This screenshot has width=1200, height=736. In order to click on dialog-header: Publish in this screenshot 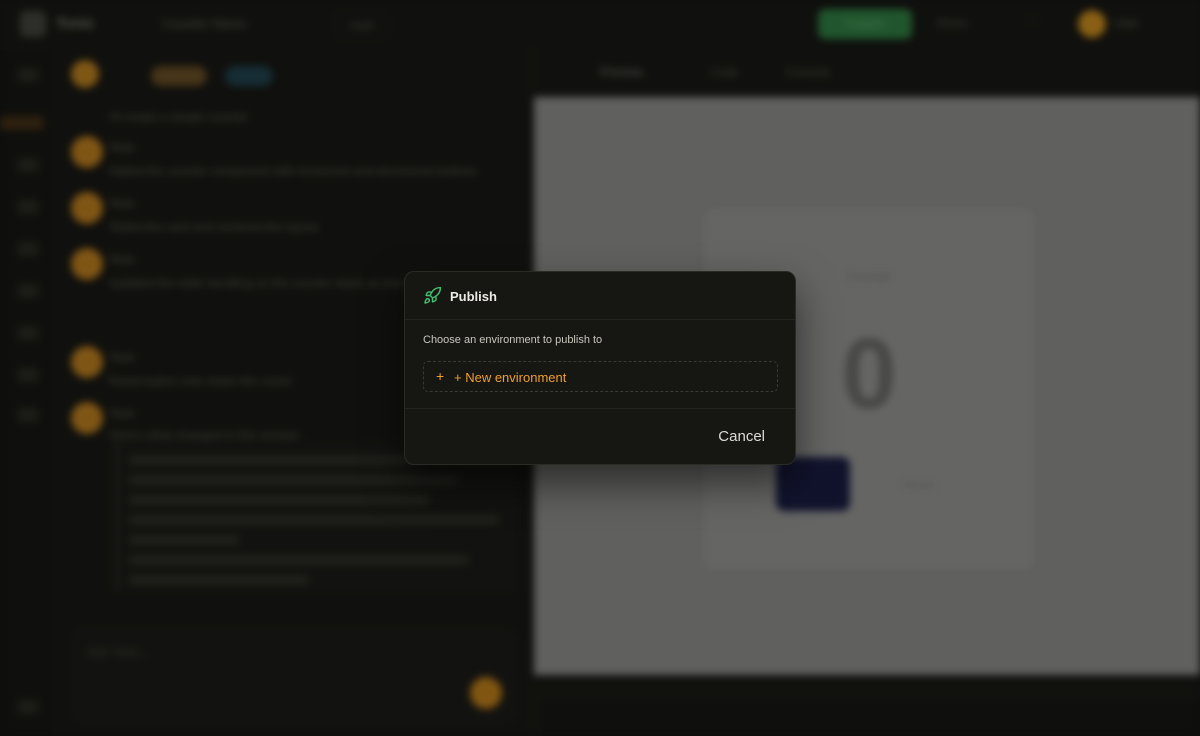, I will do `click(600, 296)`.